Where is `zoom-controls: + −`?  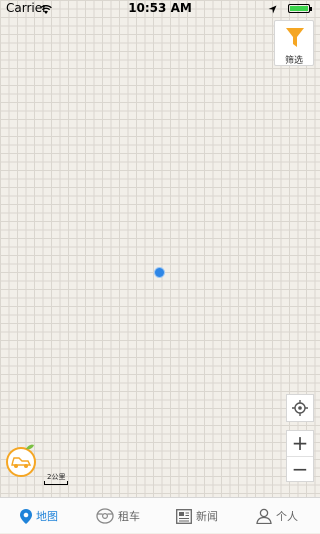
zoom-controls: + − is located at coordinates (300, 456).